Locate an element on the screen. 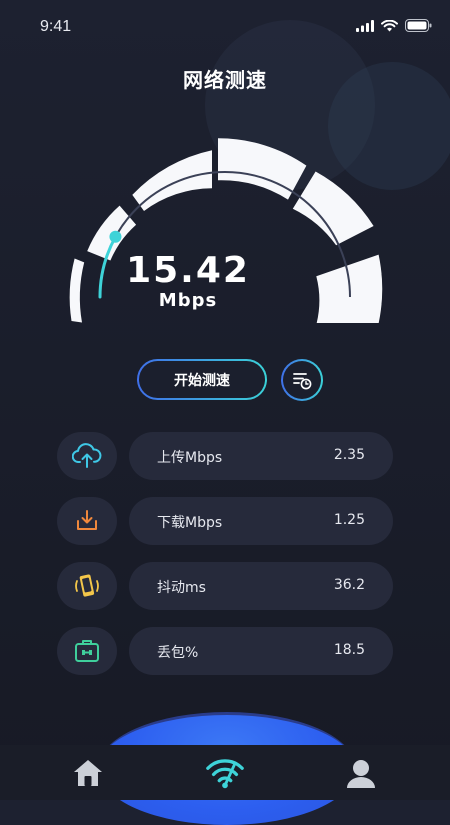 The image size is (450, 825). metric-download: 下载Mbps 1.25 is located at coordinates (225, 521).